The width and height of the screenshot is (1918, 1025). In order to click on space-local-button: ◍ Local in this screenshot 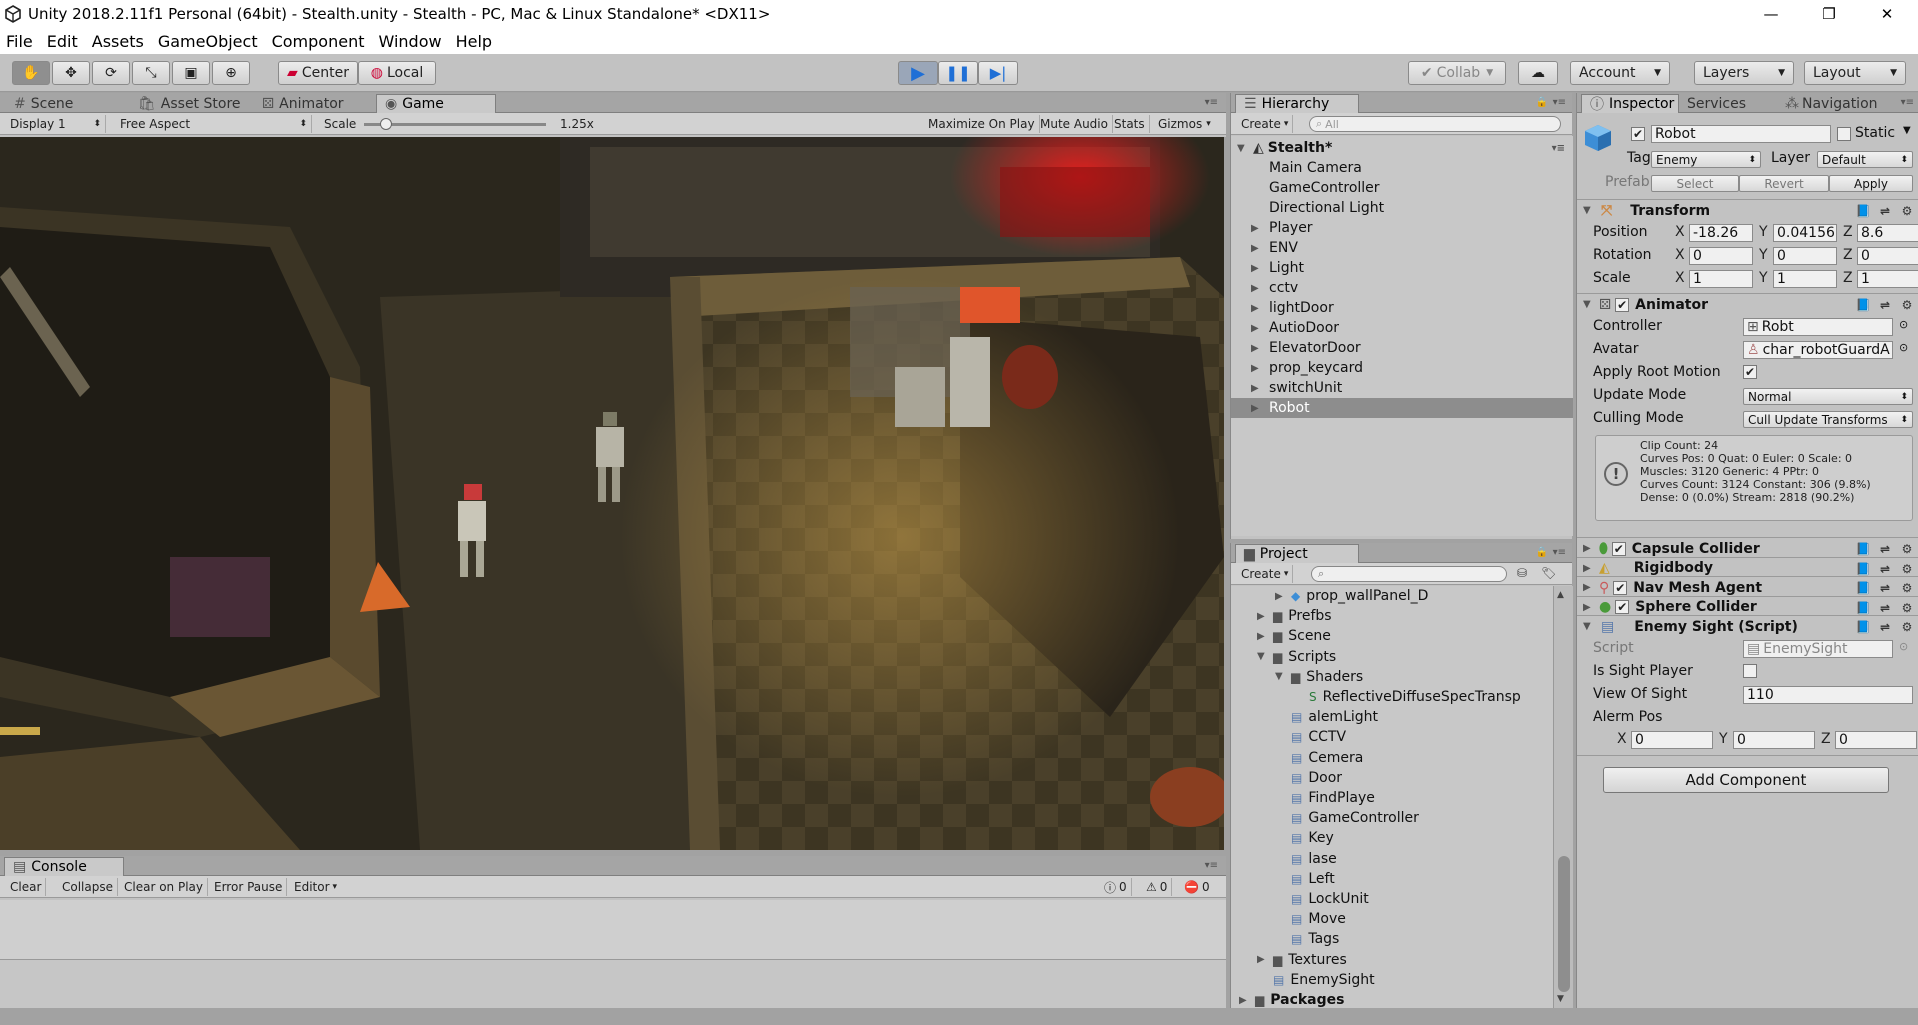, I will do `click(397, 73)`.